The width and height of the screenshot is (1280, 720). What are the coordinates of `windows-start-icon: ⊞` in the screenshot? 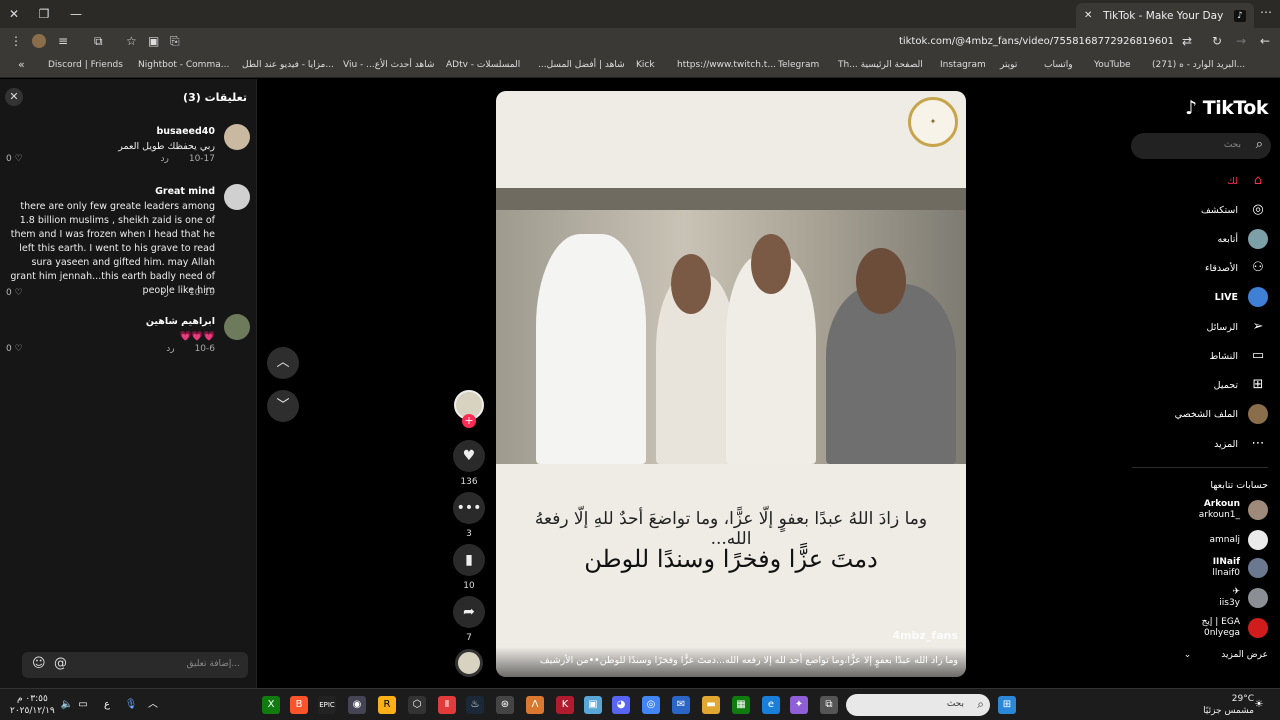 It's located at (1007, 705).